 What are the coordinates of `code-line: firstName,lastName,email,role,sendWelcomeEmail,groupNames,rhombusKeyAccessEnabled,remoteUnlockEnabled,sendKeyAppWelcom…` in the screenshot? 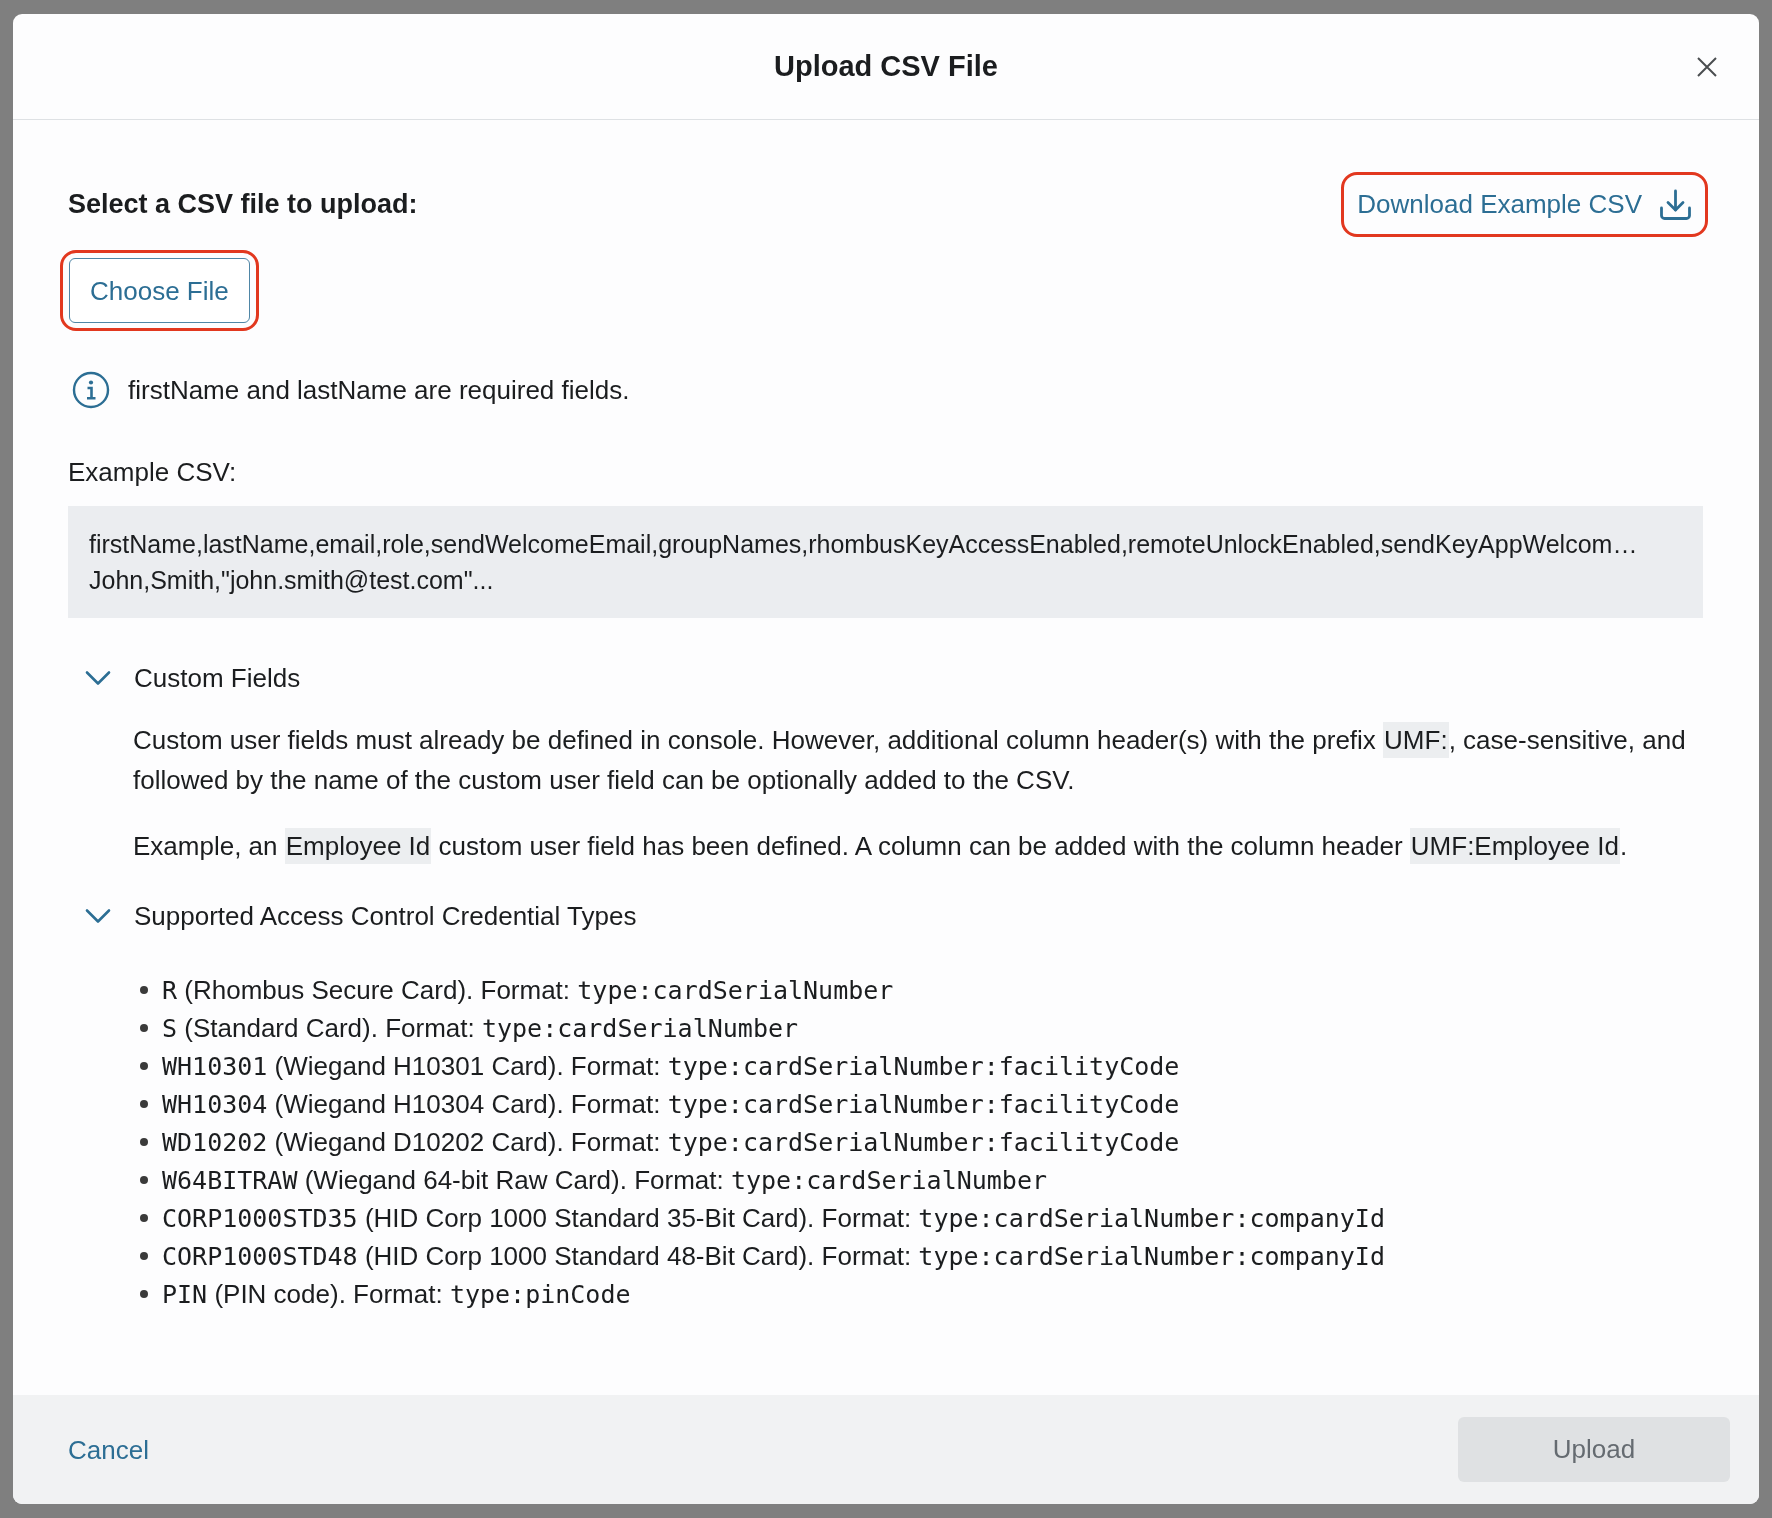 It's located at (863, 544).